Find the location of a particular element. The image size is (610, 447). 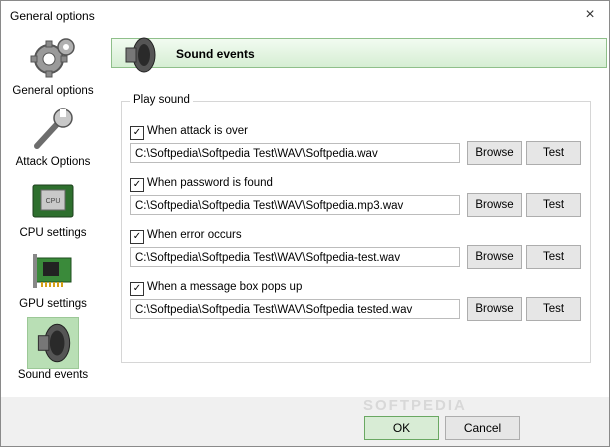

sidebar-item-label: CPU settings is located at coordinates (53, 233).